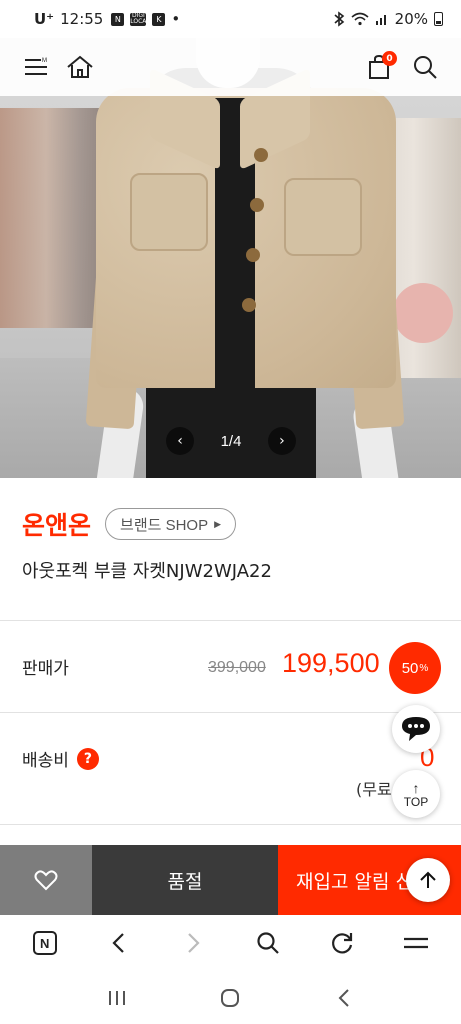 The width and height of the screenshot is (461, 1024). I want to click on refresh-icon, so click(341, 943).